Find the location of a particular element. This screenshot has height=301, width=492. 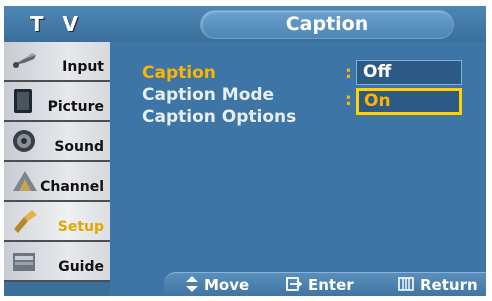

sidebar-item-label: Input is located at coordinates (83, 67).